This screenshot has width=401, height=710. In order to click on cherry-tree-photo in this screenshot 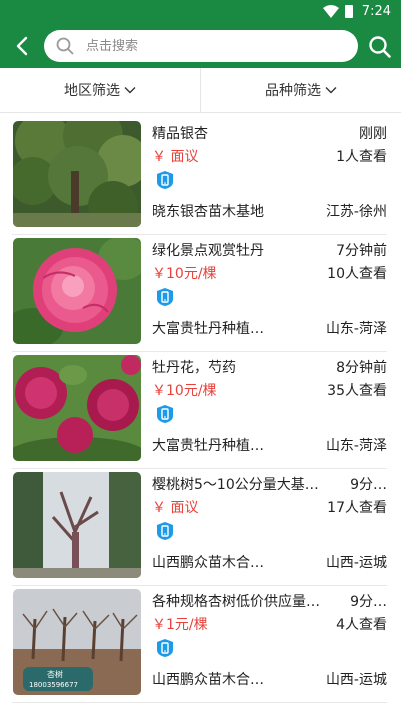, I will do `click(77, 525)`.